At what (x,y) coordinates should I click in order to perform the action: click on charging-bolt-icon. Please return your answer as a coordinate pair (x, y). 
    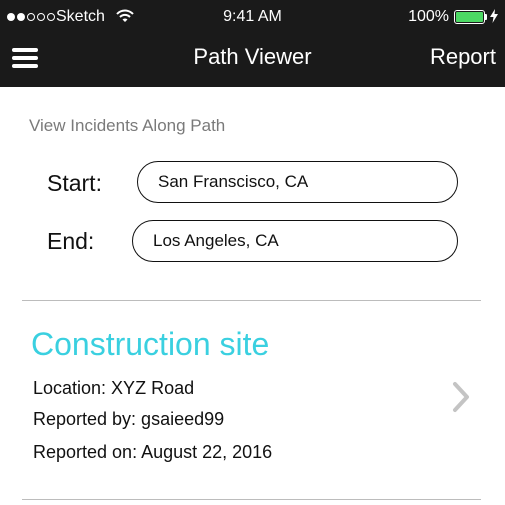
    Looking at the image, I should click on (494, 18).